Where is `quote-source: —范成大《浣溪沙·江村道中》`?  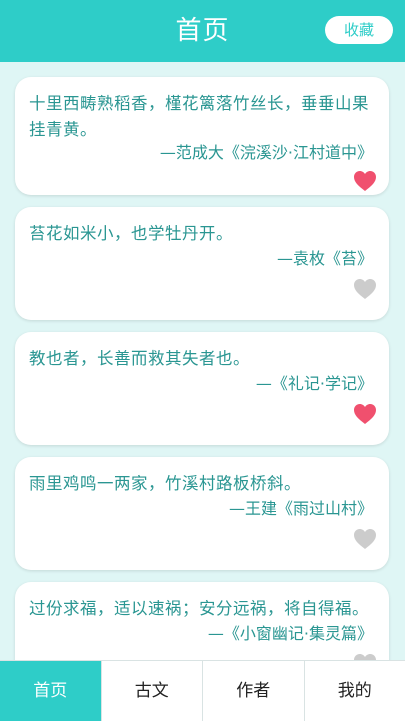
quote-source: —范成大《浣溪沙·江村道中》 is located at coordinates (266, 153).